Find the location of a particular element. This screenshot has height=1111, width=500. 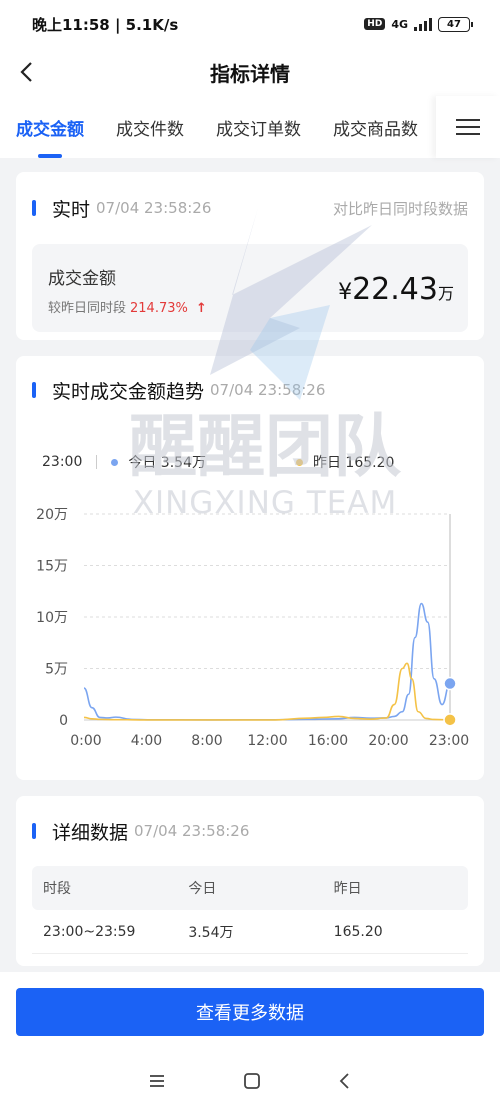

metric-tabs: 成交金额 成交件数 成交订单数 成交商品数 is located at coordinates (250, 127).